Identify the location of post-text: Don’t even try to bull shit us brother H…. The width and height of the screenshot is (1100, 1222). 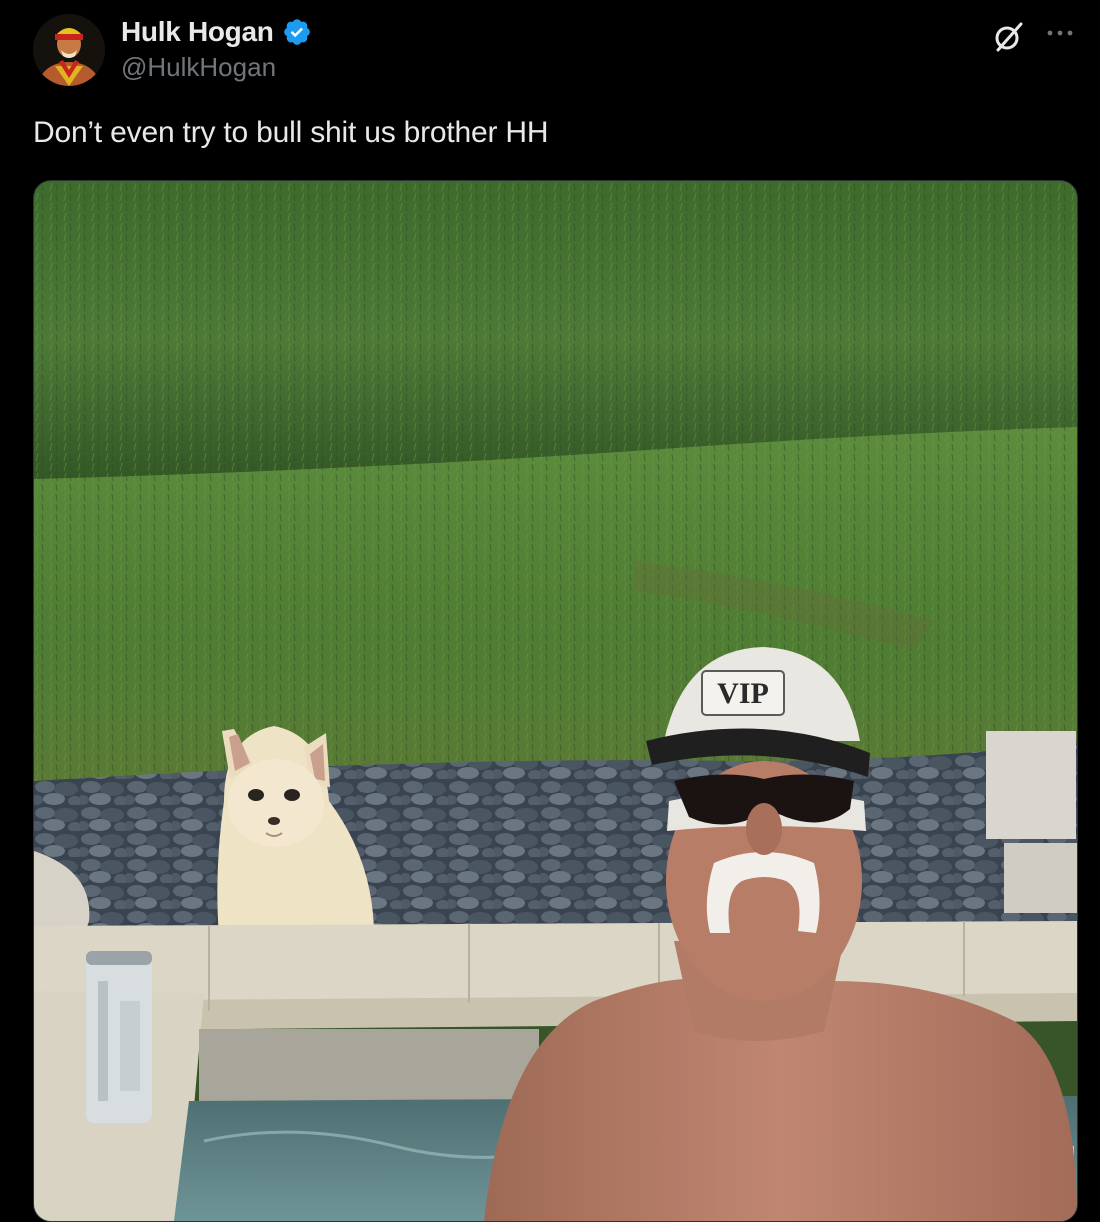
(291, 132).